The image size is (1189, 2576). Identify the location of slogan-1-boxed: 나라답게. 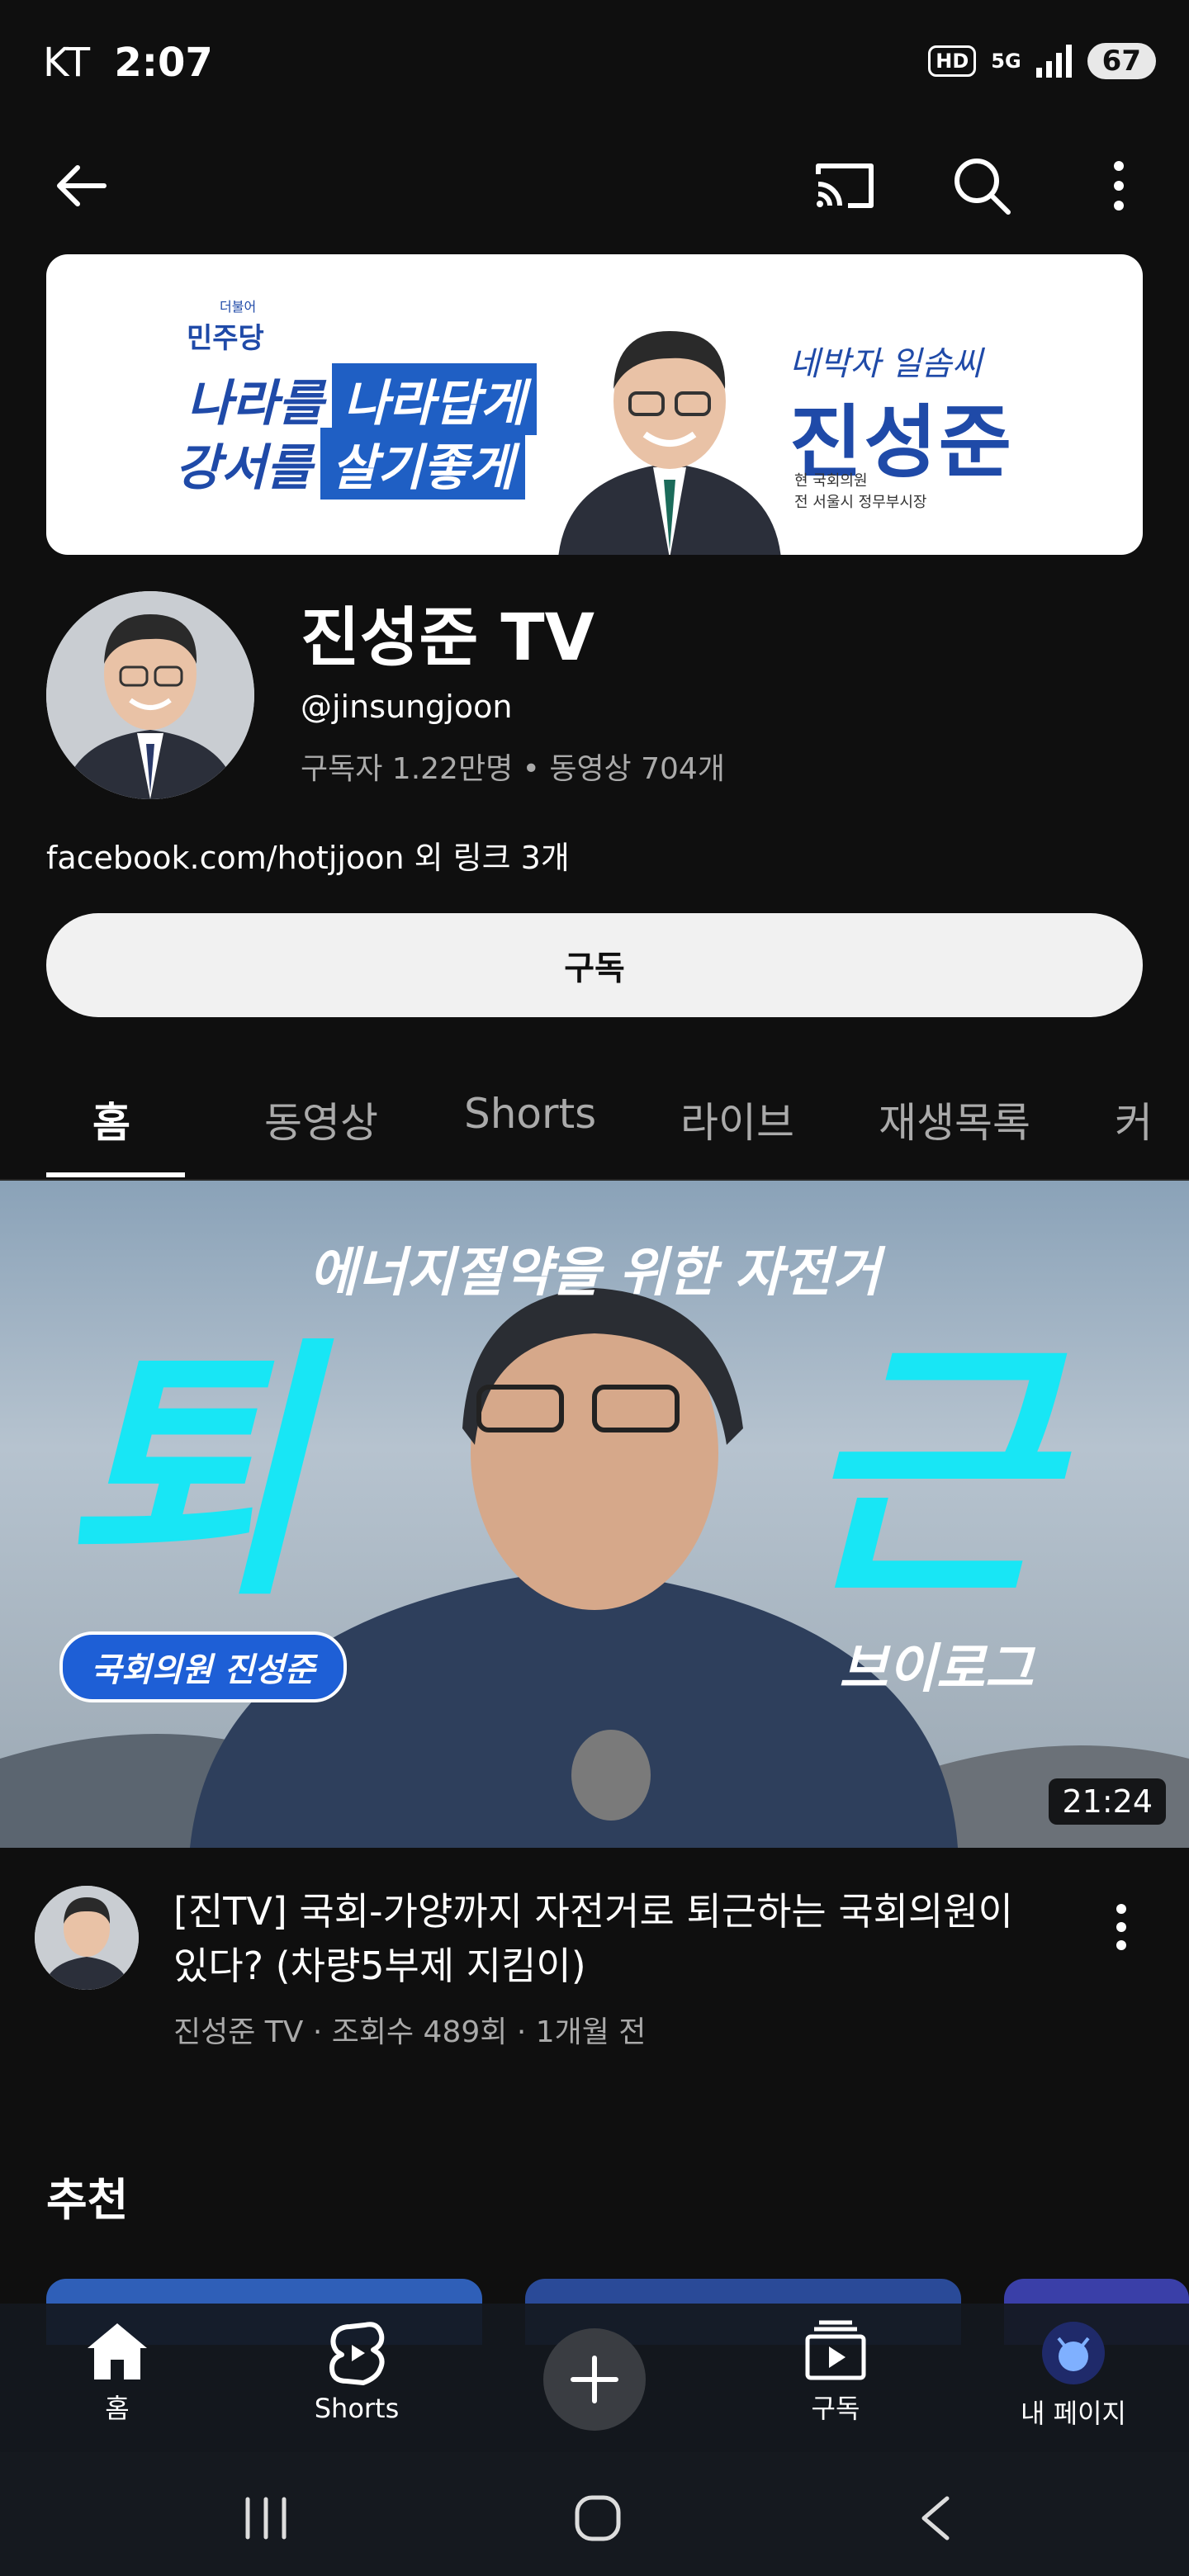
(434, 399).